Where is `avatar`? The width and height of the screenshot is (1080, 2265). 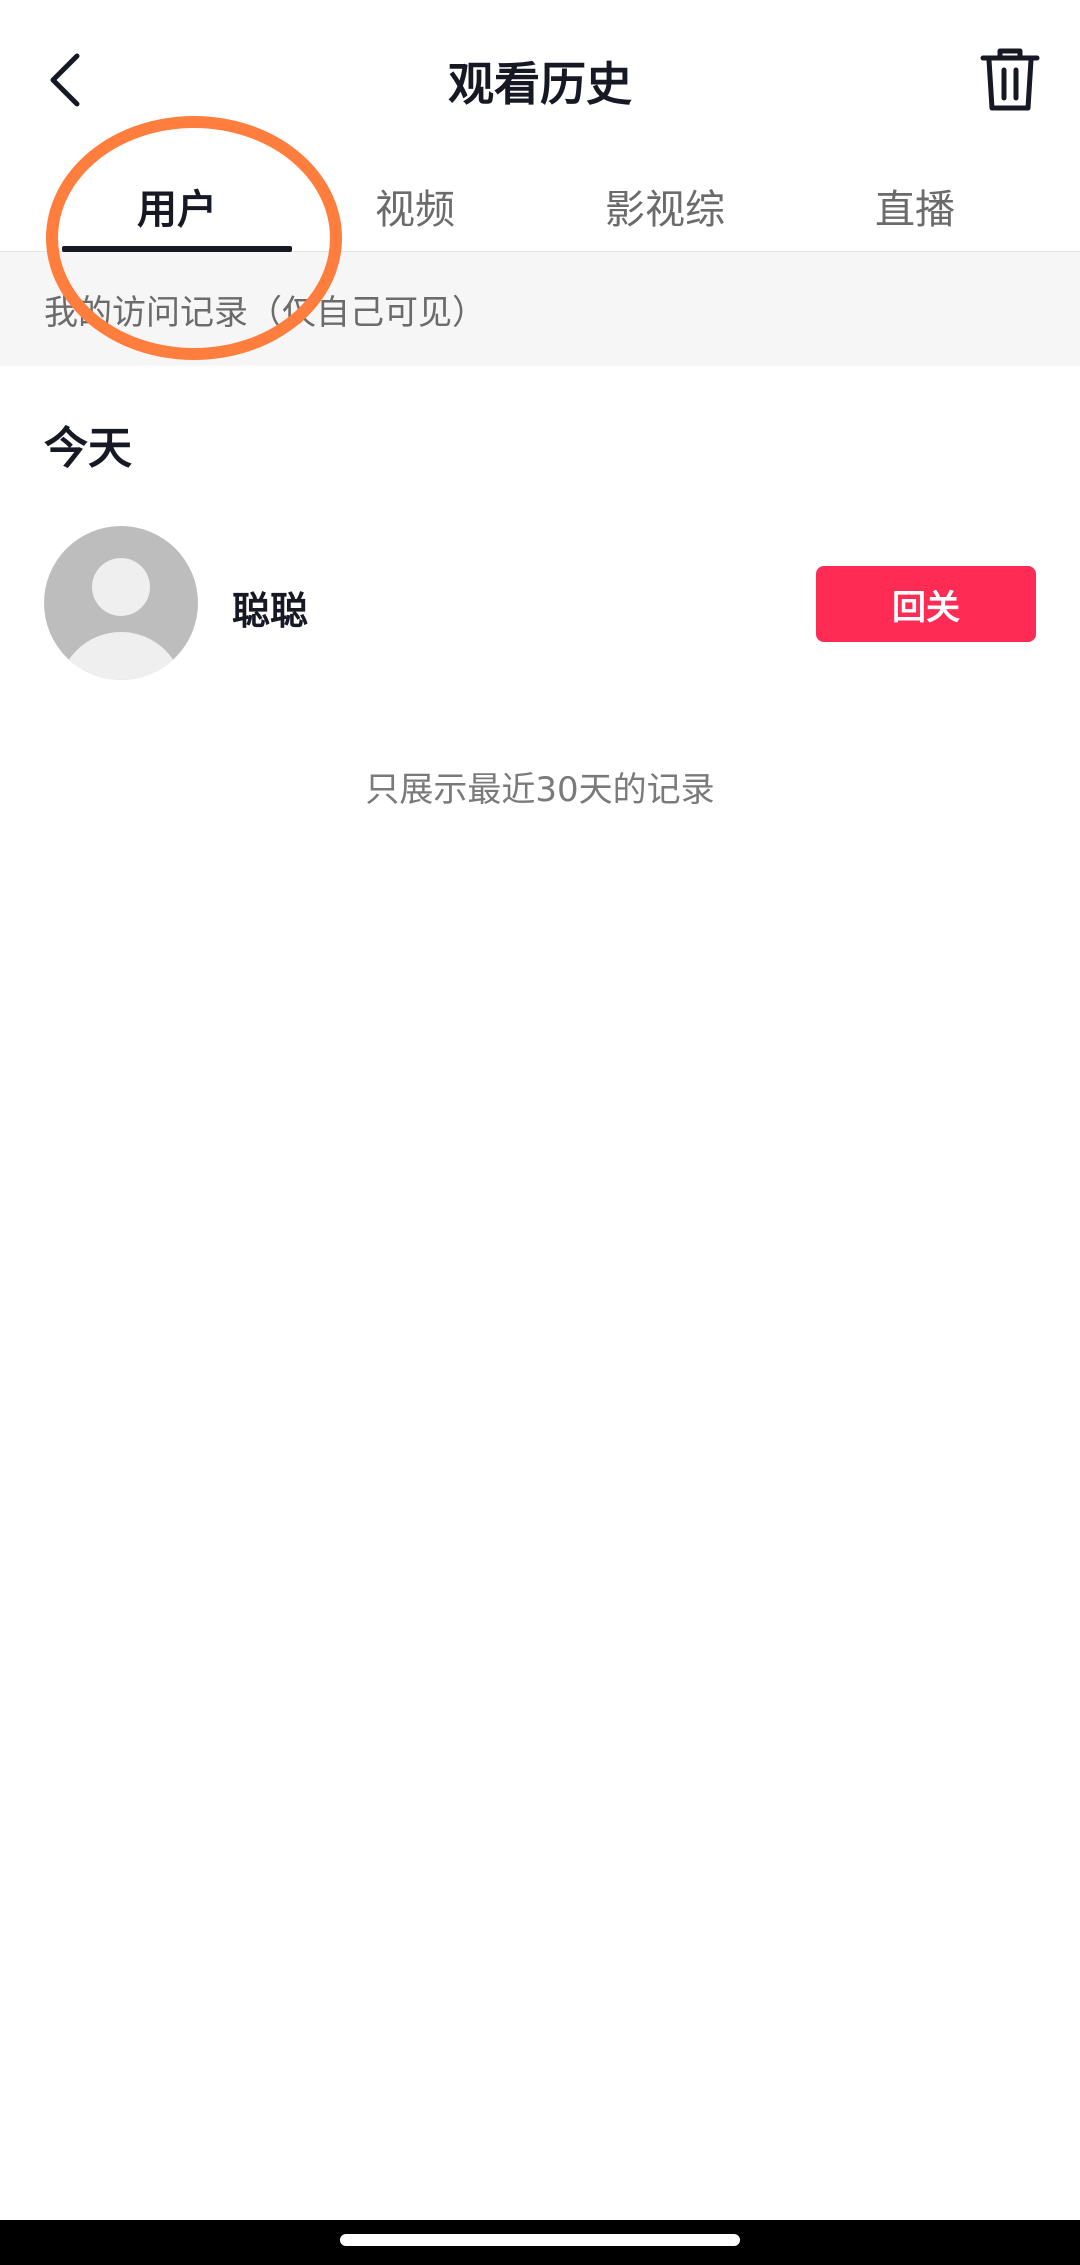 avatar is located at coordinates (121, 603).